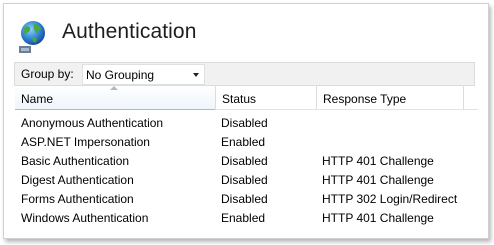  I want to click on column-header-status-label: Status, so click(239, 99).